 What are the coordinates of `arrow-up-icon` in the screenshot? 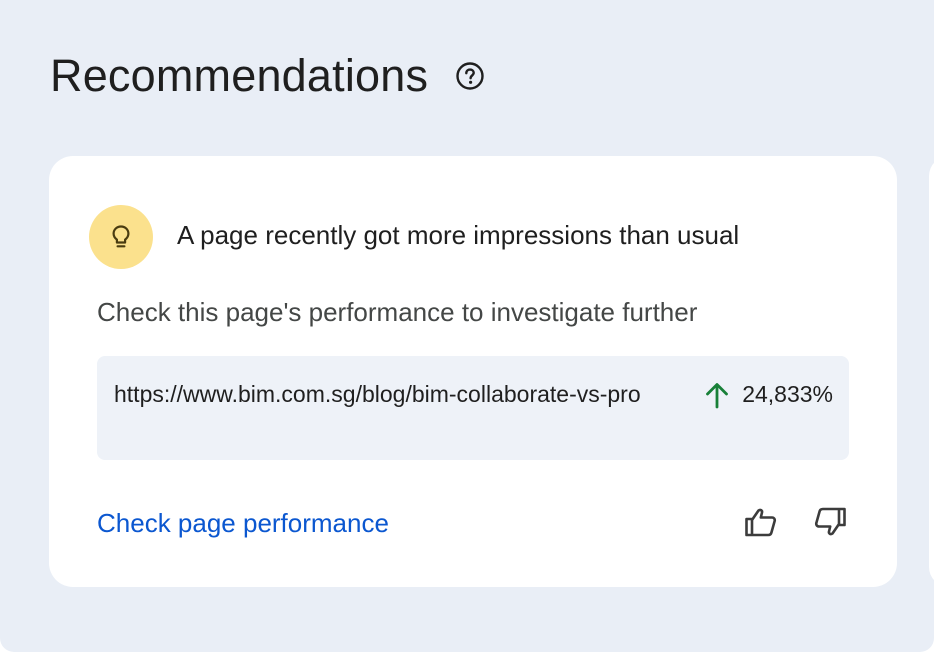 It's located at (717, 395).